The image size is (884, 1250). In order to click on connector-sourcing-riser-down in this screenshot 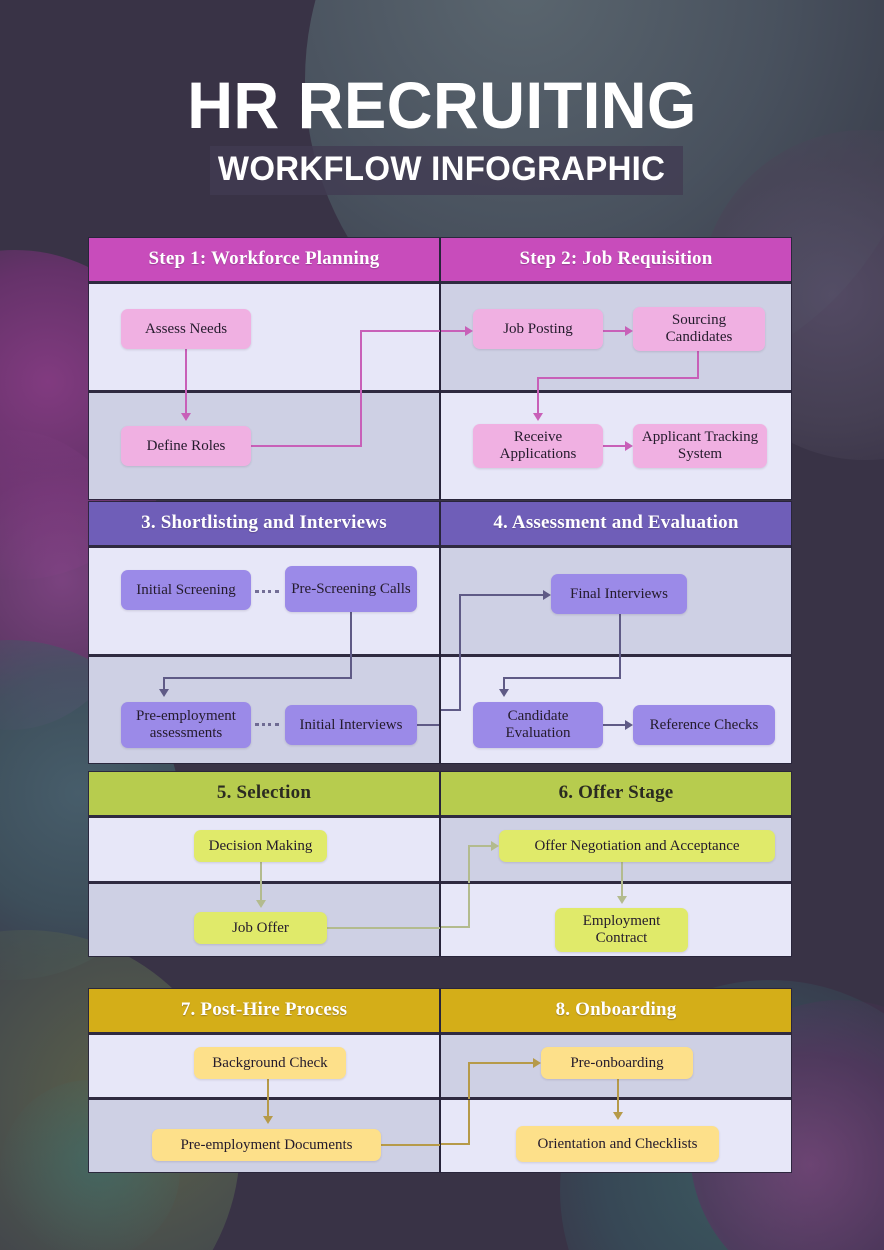, I will do `click(538, 385)`.